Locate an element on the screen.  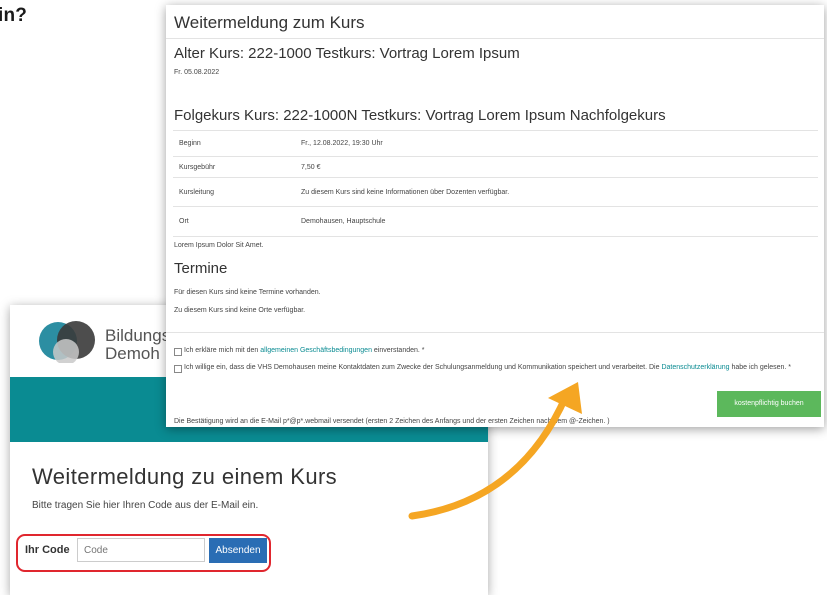
agb-link: allgemeinen Geschäftsbedingungen is located at coordinates (316, 350).